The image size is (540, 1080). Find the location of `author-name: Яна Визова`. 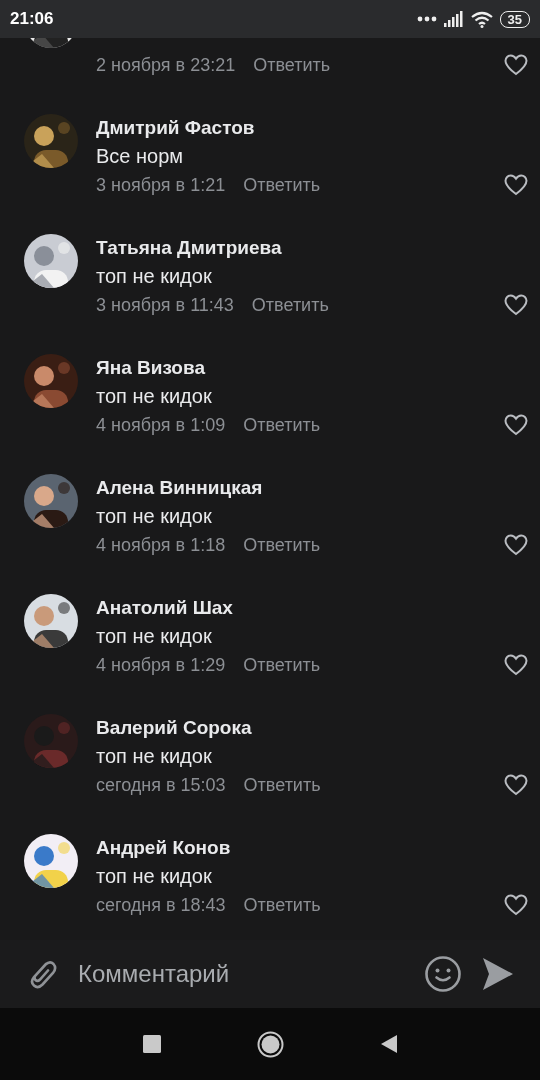

author-name: Яна Визова is located at coordinates (306, 368).